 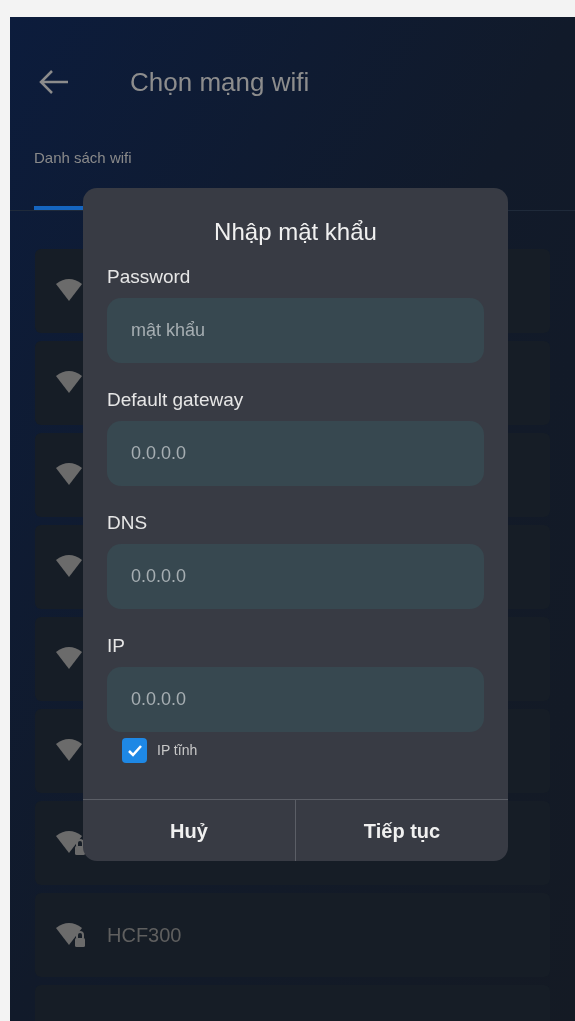 What do you see at coordinates (177, 750) in the screenshot?
I see `checkbox-label: IP tĩnh` at bounding box center [177, 750].